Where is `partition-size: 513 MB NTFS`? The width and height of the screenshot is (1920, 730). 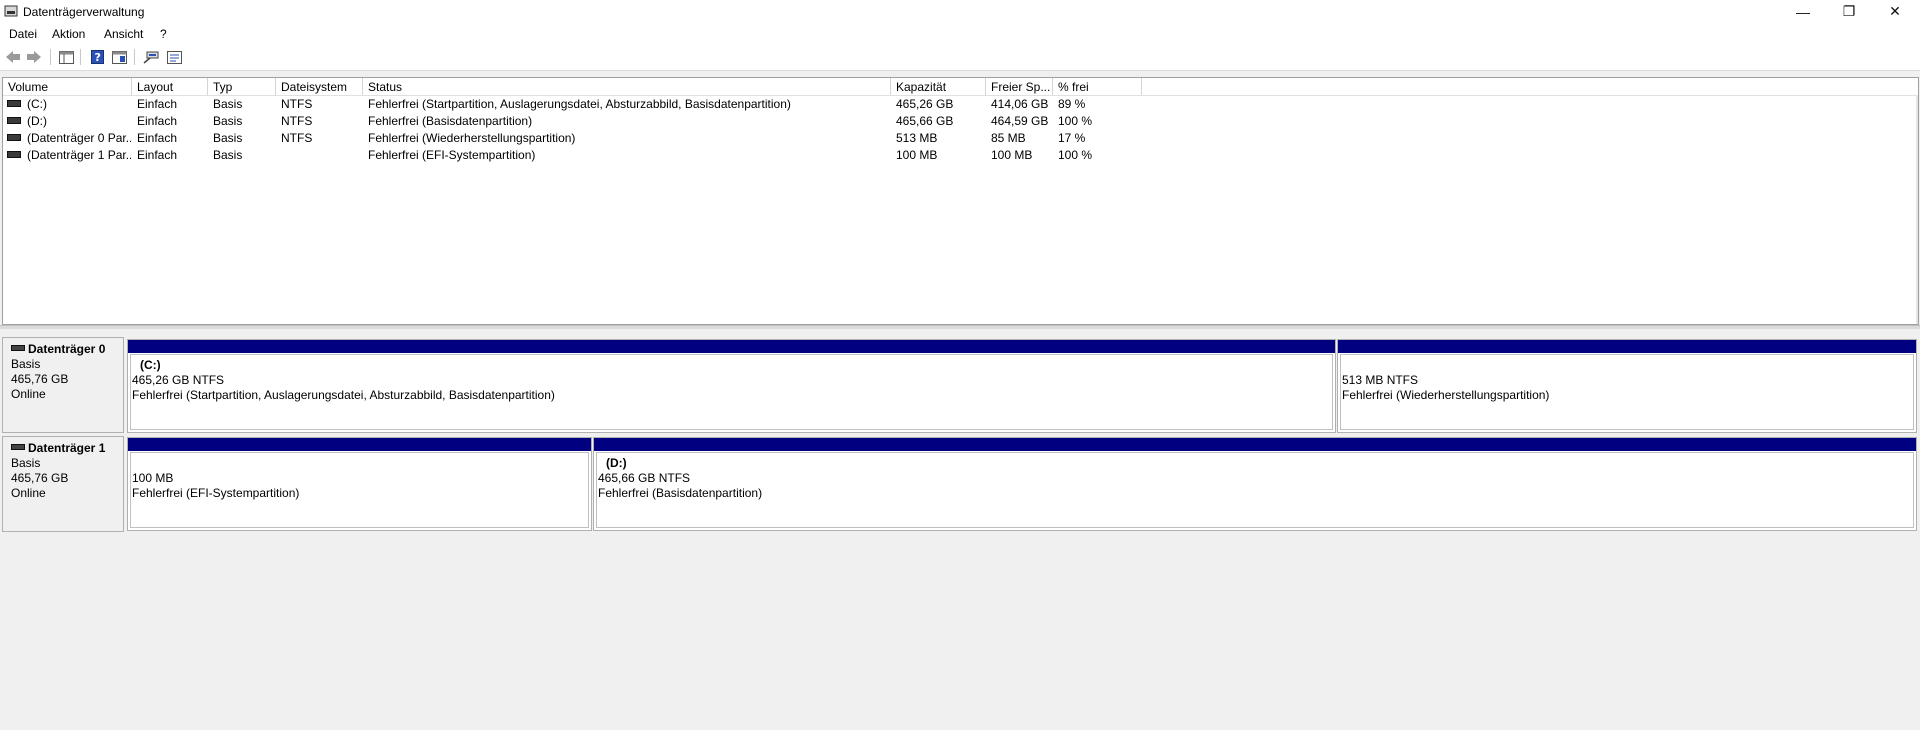
partition-size: 513 MB NTFS is located at coordinates (1380, 380).